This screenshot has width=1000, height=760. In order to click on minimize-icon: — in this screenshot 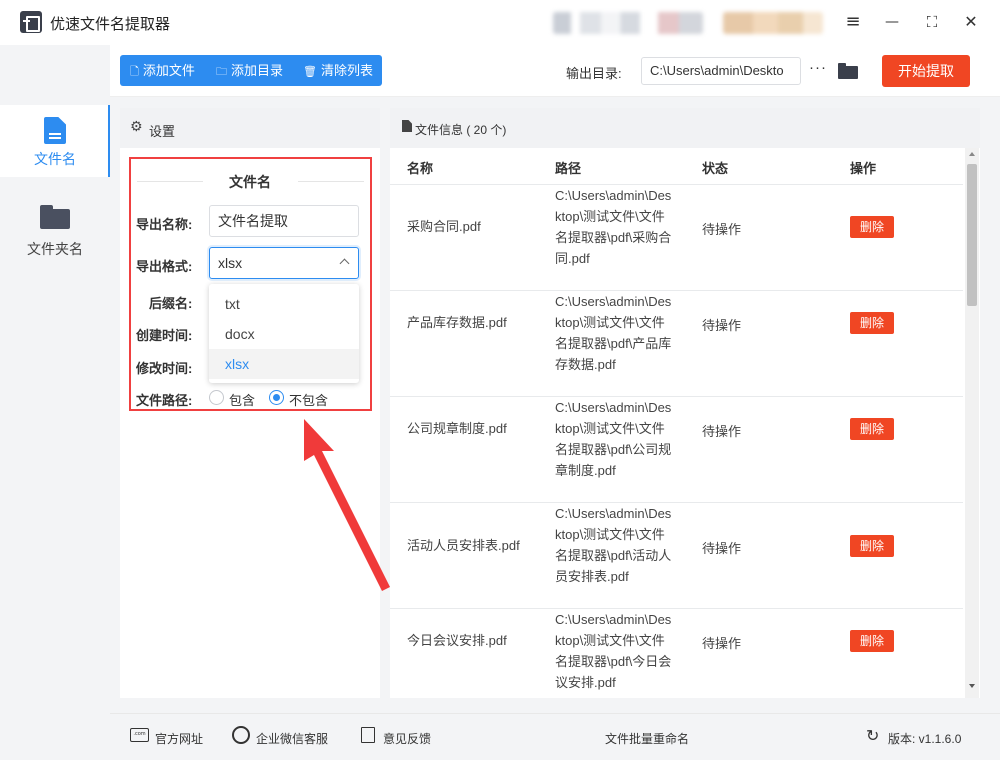, I will do `click(892, 22)`.